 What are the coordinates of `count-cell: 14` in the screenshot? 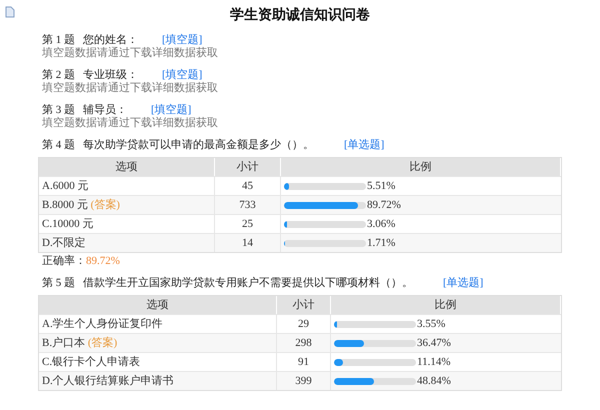 It's located at (248, 242).